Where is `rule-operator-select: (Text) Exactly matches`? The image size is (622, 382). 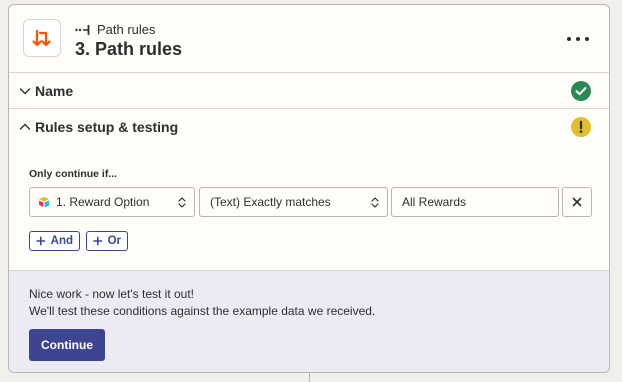 rule-operator-select: (Text) Exactly matches is located at coordinates (293, 202).